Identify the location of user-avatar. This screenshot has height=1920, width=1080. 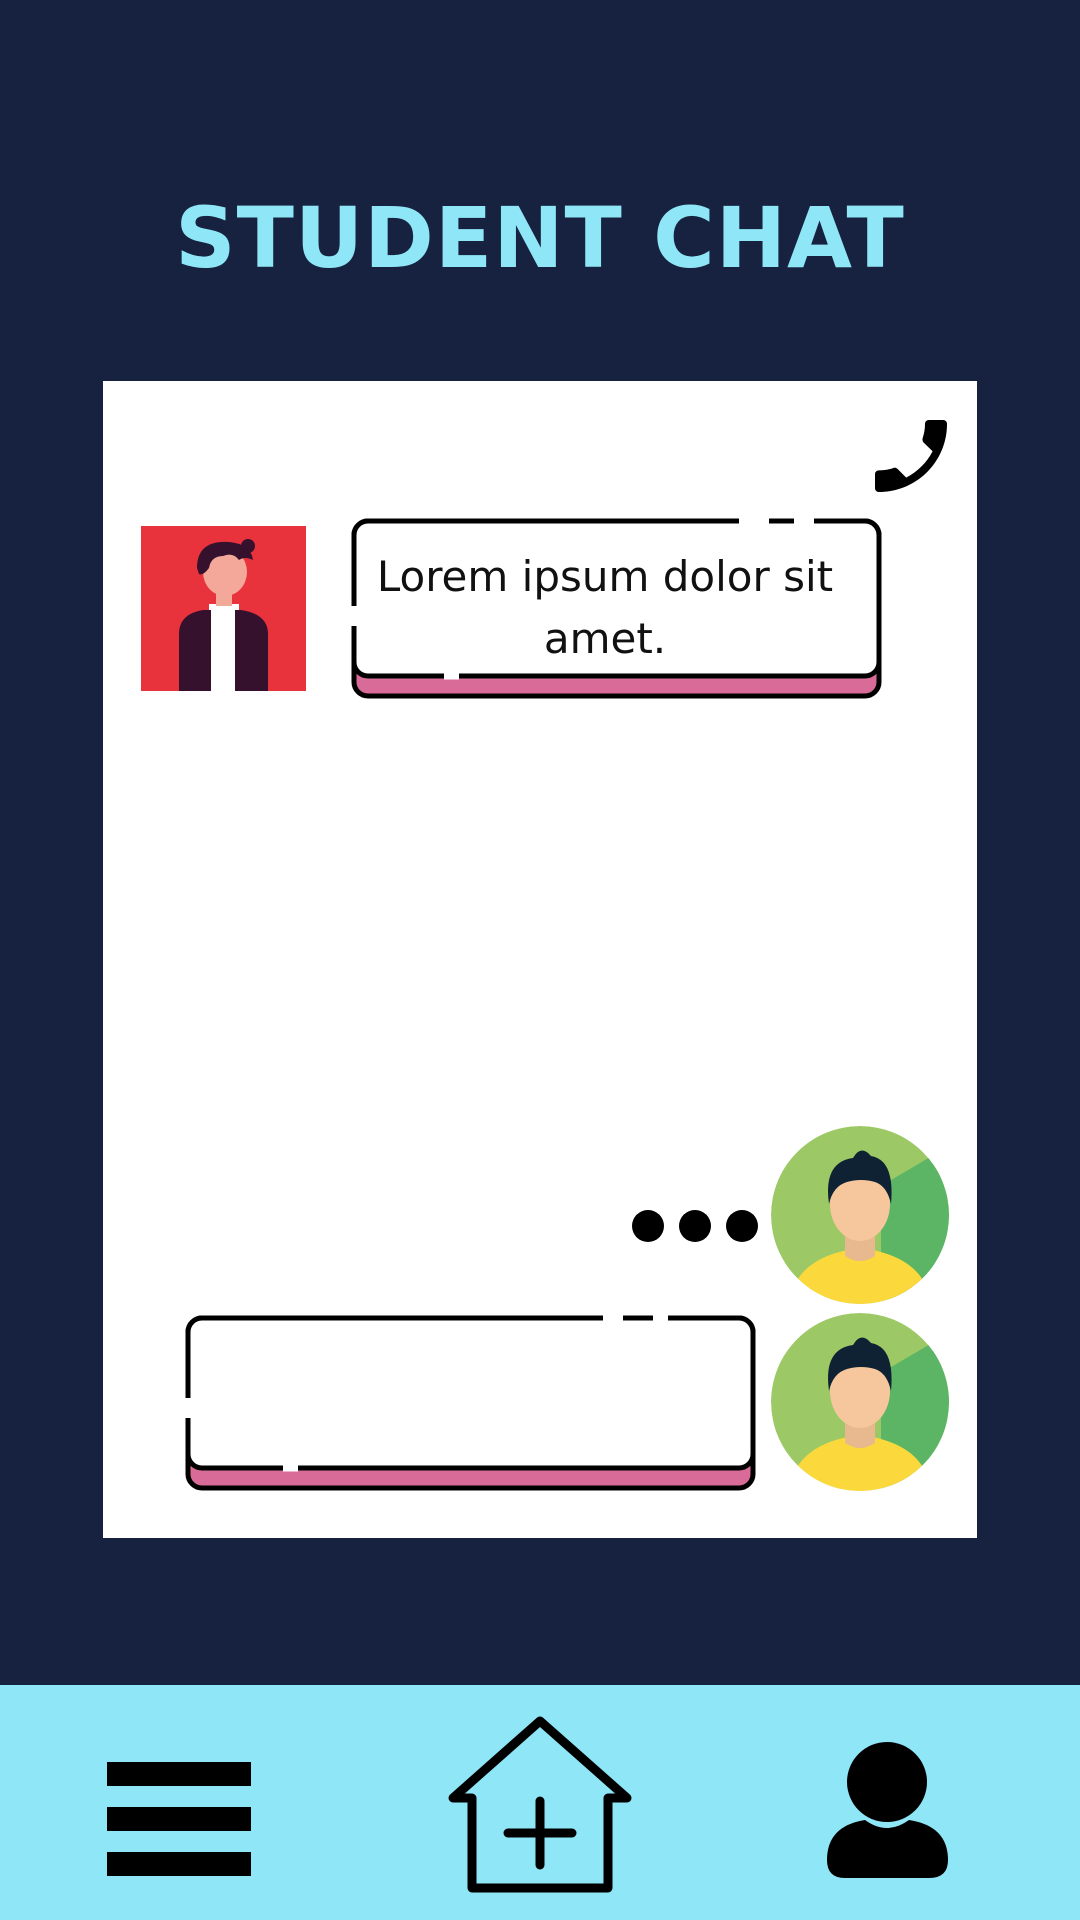
(860, 1215).